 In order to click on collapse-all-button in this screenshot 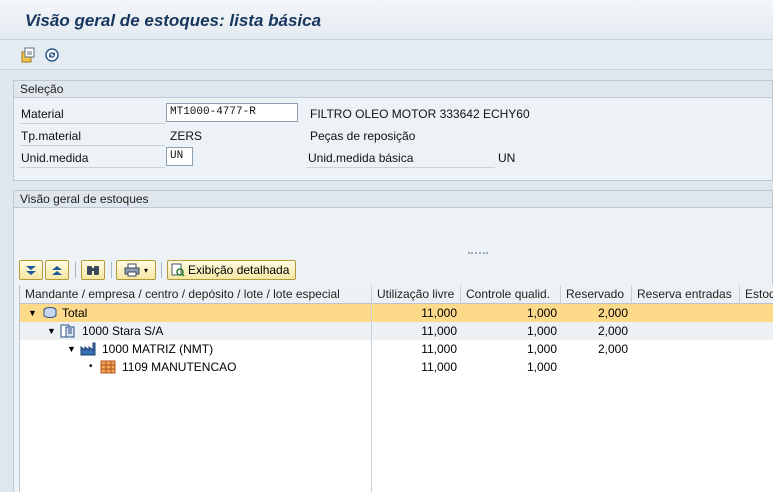, I will do `click(57, 270)`.